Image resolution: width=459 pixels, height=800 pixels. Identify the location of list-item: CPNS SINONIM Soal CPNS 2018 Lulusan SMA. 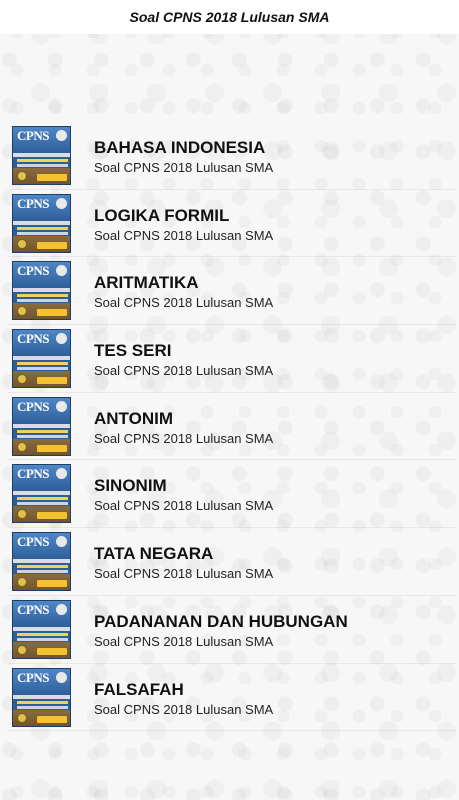
(232, 494).